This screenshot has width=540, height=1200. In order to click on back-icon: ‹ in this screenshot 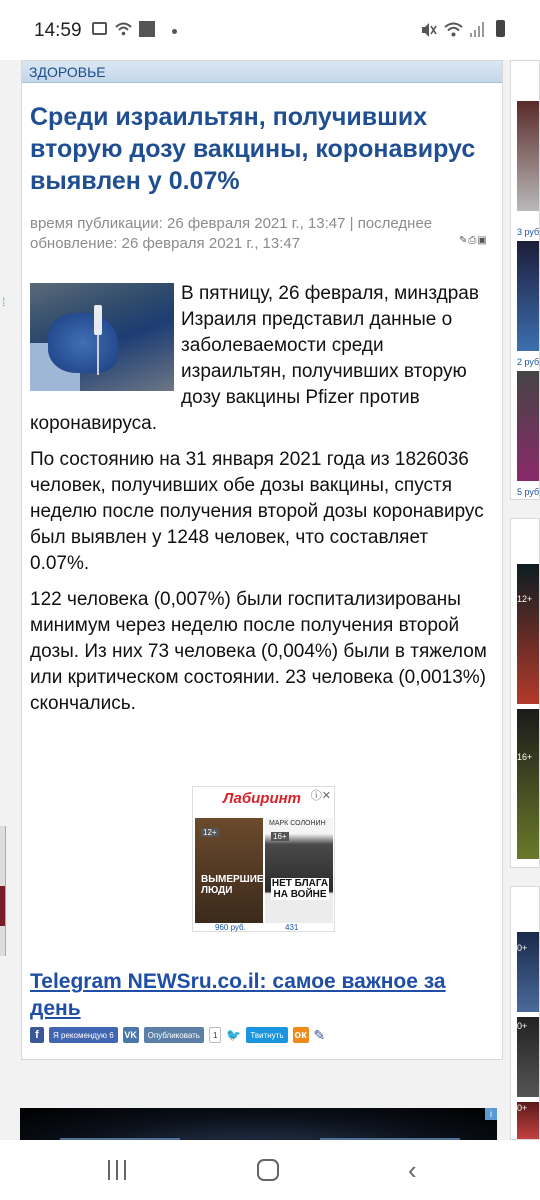, I will do `click(412, 1170)`.